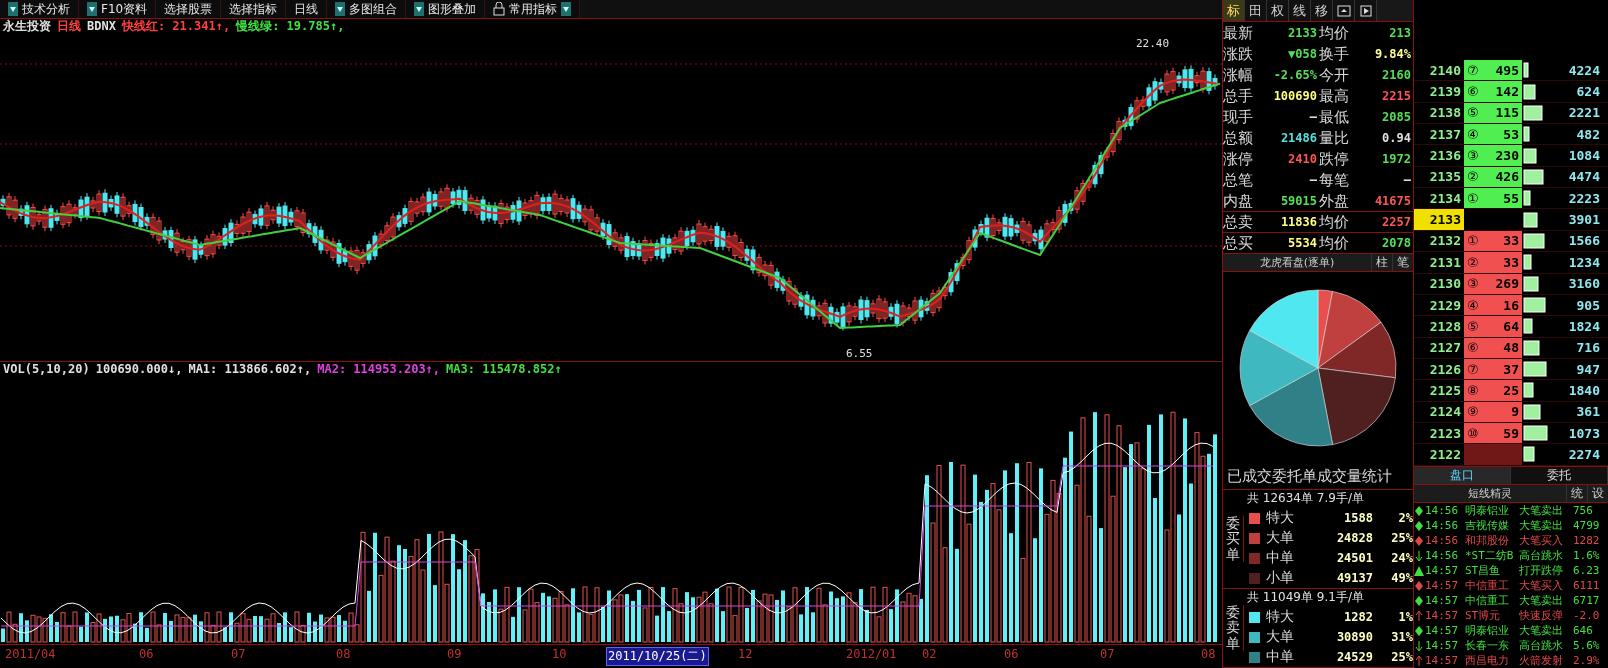 This screenshot has height=668, width=1608. Describe the element at coordinates (1492, 660) in the screenshot. I see `stock-name: 西昌电力` at that location.